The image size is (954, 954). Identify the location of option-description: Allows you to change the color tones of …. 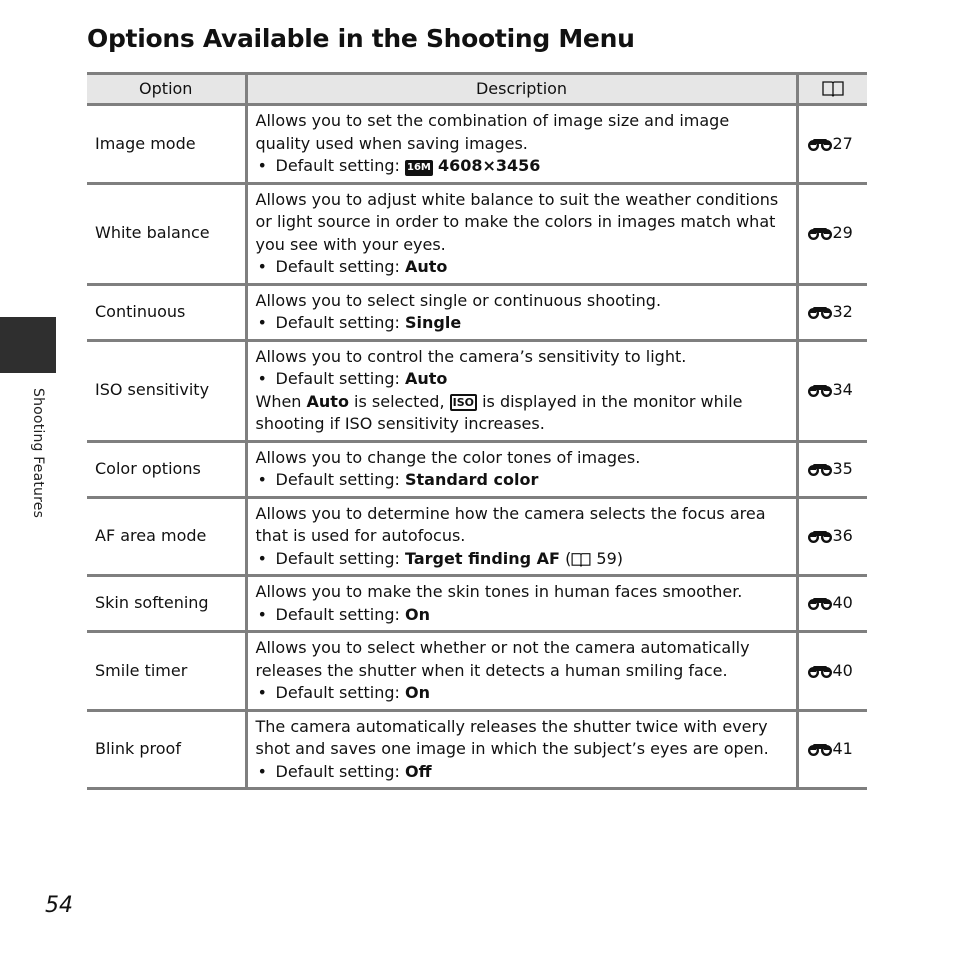
(448, 457).